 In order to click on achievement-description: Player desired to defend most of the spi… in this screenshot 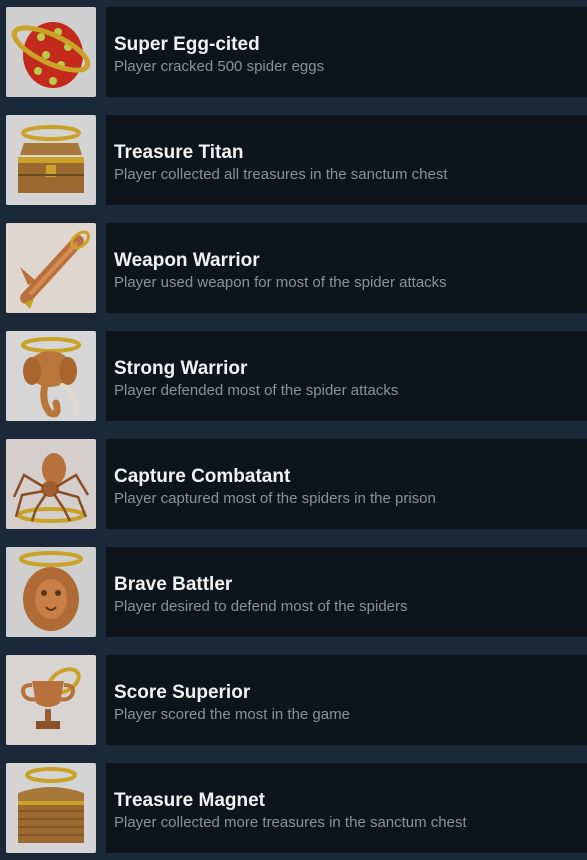, I will do `click(261, 606)`.